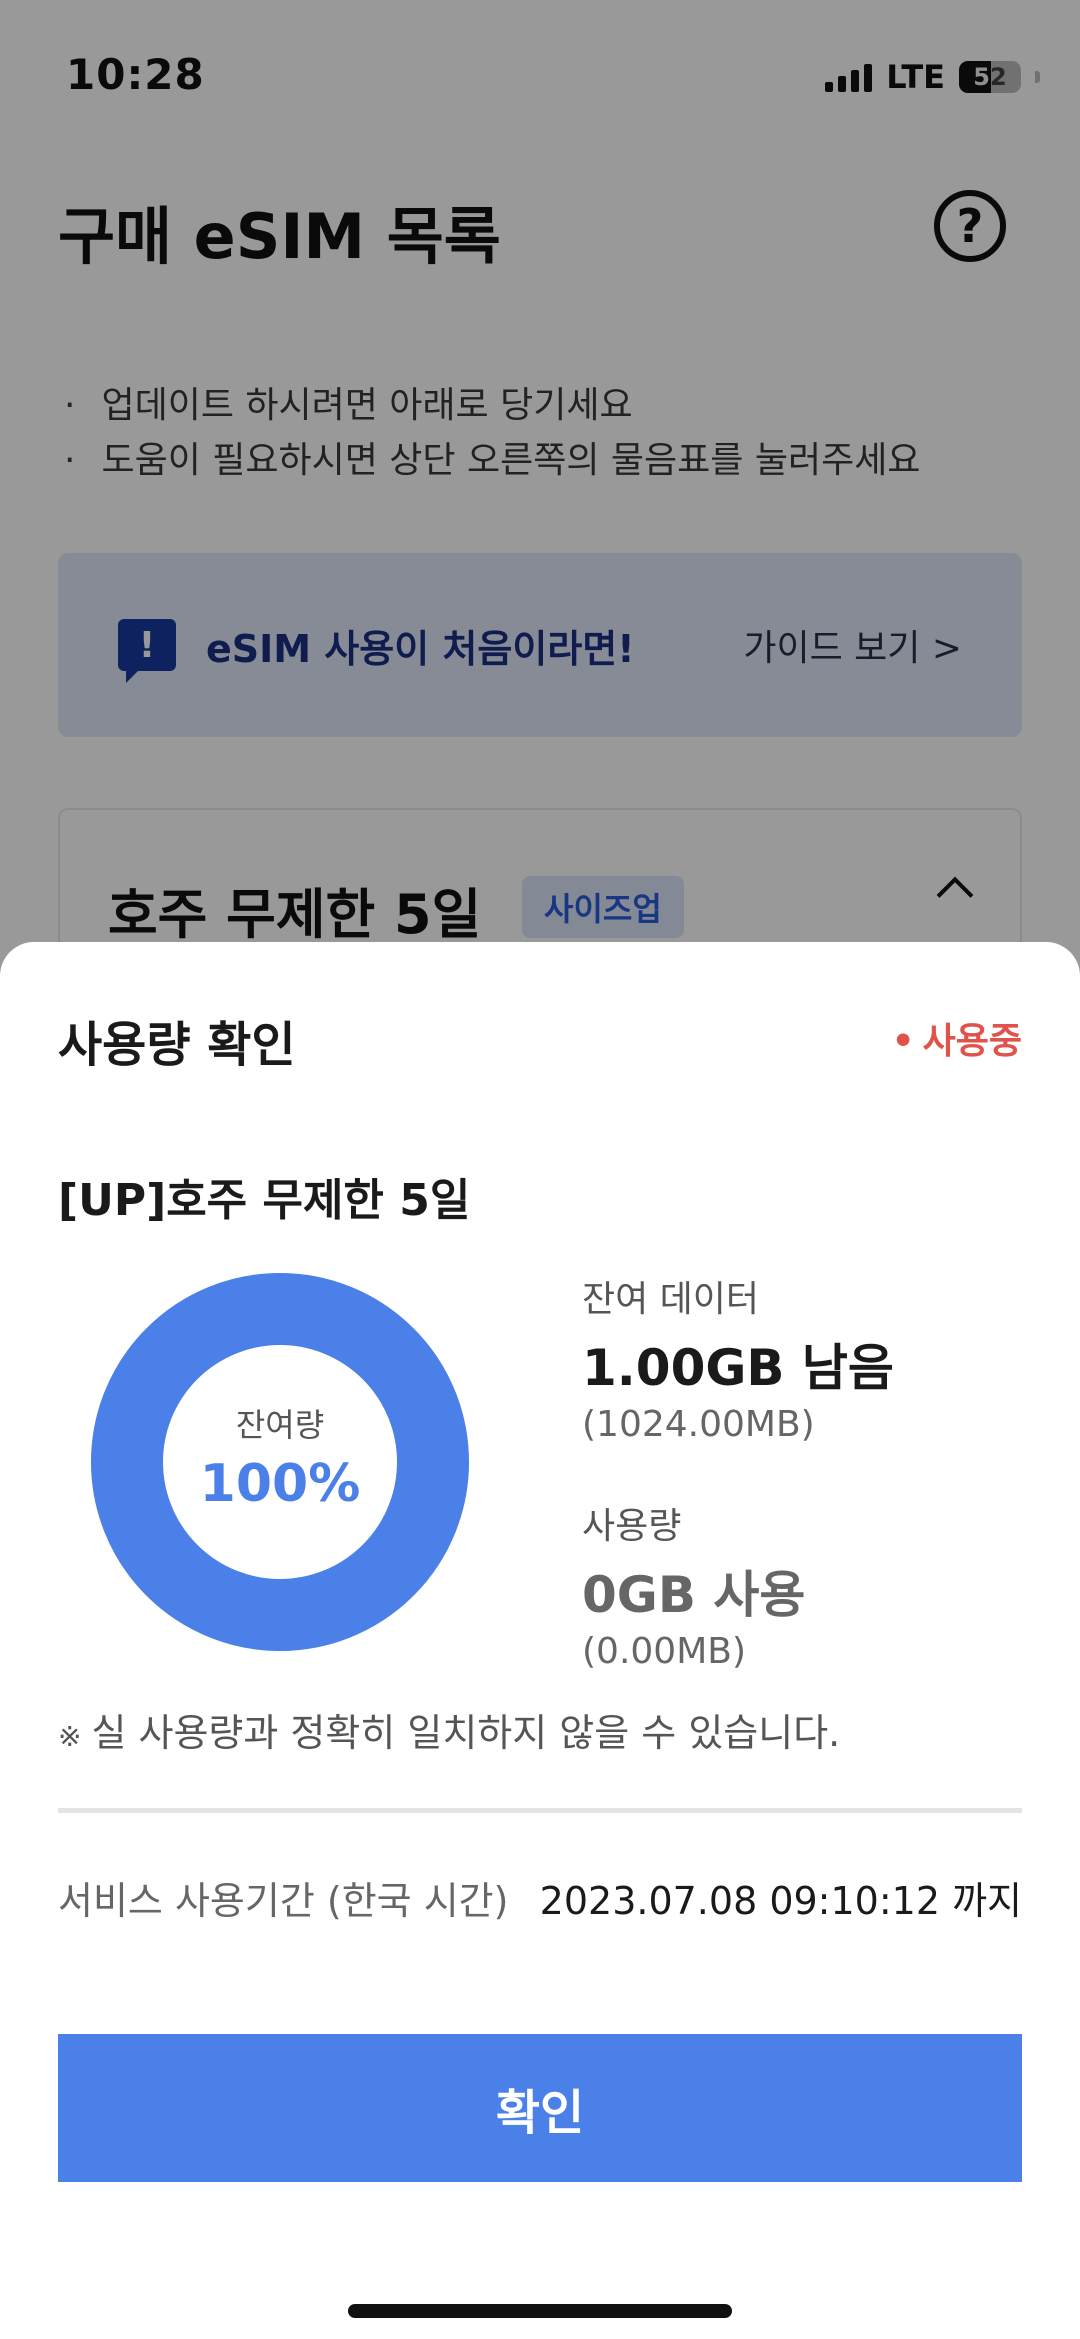 The width and height of the screenshot is (1080, 2339). I want to click on service-period-label: 서비스 사용기간 (한국 시간), so click(283, 1901).